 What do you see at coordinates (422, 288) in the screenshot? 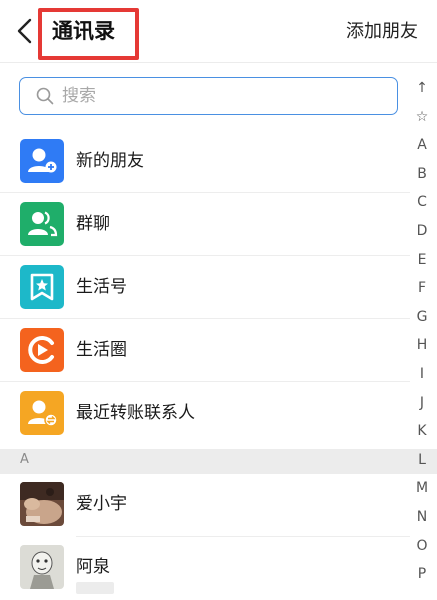
I see `index-letter: F` at bounding box center [422, 288].